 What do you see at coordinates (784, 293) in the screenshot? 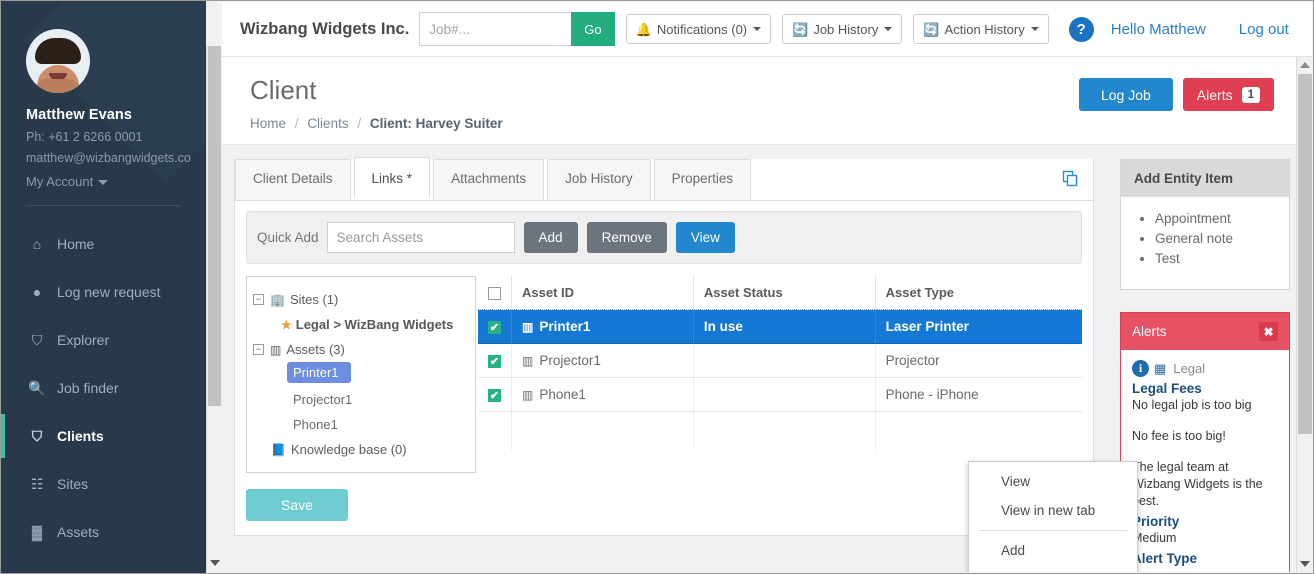
I see `column-asset-status: Asset Status` at bounding box center [784, 293].